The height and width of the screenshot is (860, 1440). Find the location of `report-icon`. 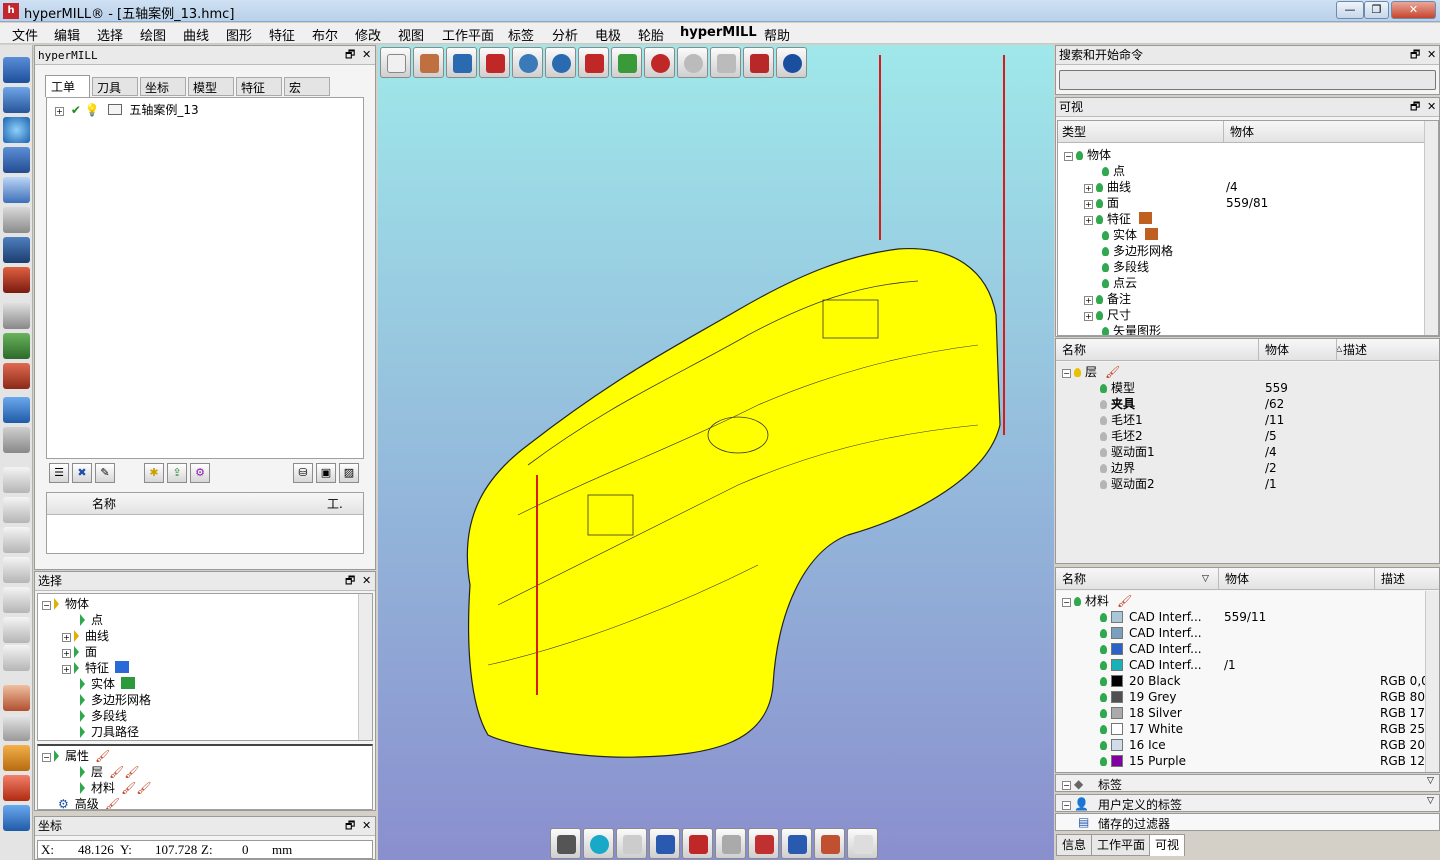

report-icon is located at coordinates (16, 440).